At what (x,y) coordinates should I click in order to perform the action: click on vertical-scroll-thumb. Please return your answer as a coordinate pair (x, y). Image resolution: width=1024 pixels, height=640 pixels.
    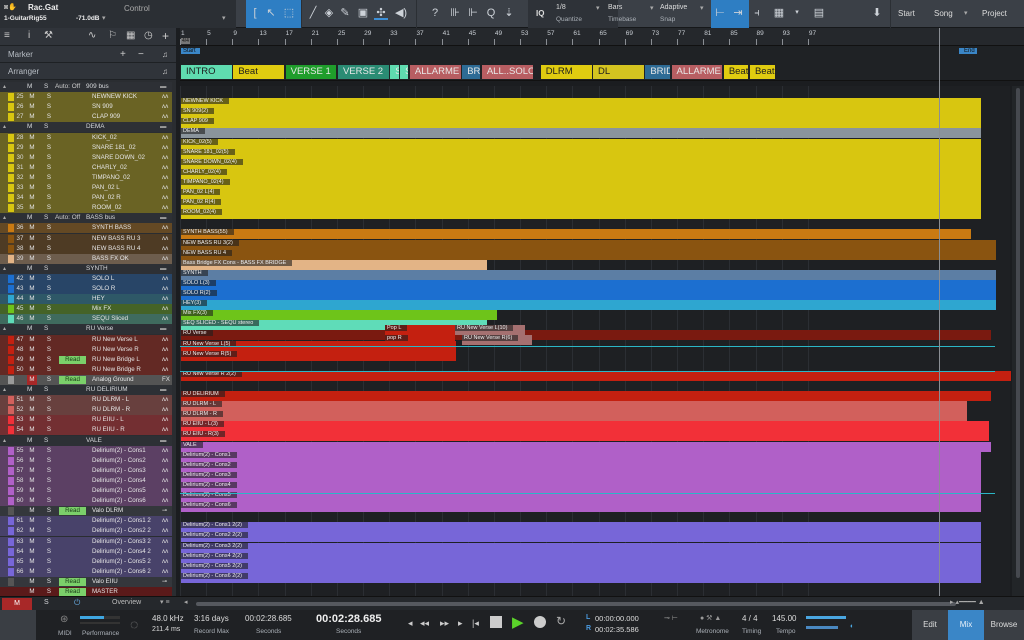
    Looking at the image, I should click on (1018, 333).